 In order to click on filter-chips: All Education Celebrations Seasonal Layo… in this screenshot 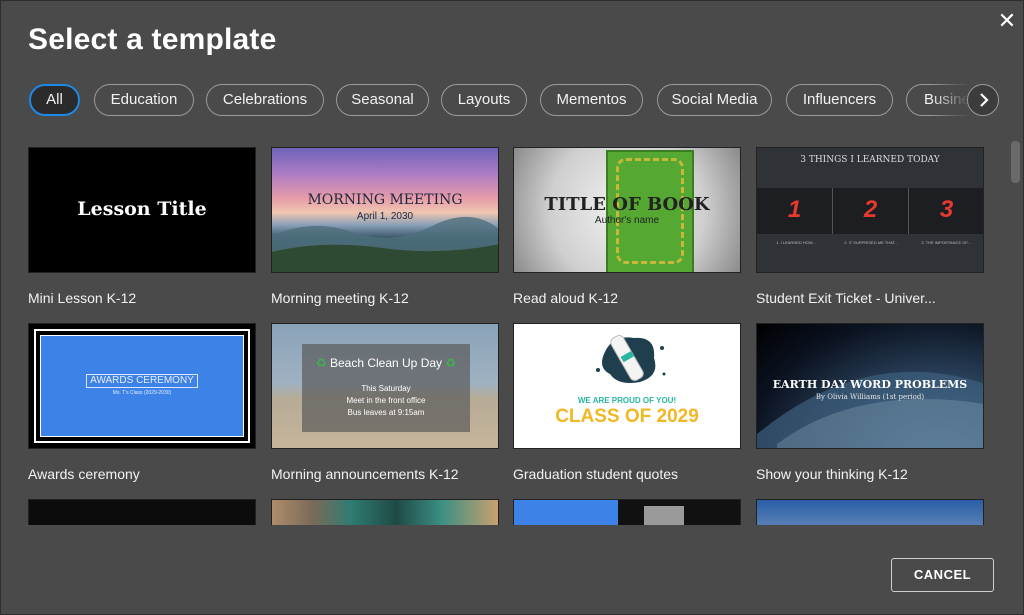, I will do `click(499, 101)`.